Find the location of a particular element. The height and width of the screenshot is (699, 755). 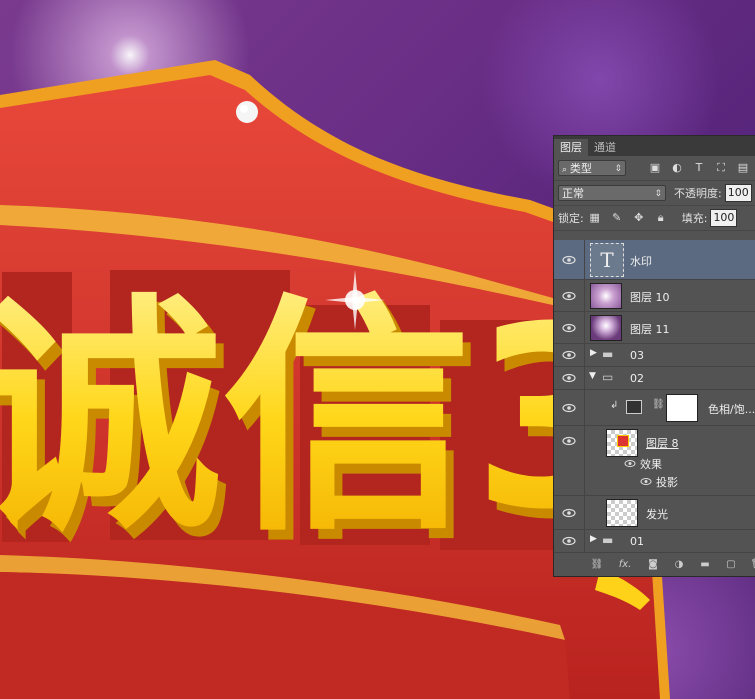

new-layer-icon: ▢ is located at coordinates (731, 565).